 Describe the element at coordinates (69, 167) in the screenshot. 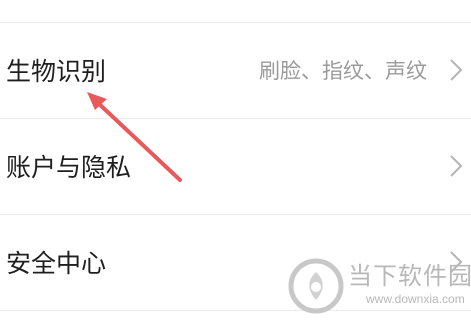

I see `settings-item-label: 账户与隐私` at that location.